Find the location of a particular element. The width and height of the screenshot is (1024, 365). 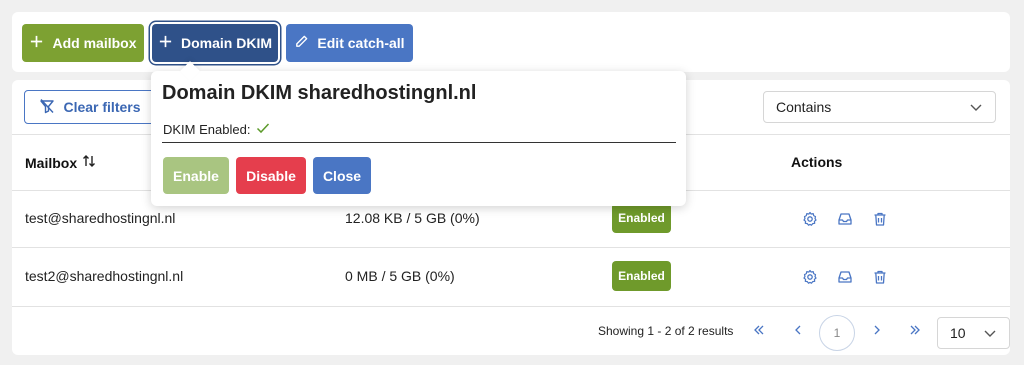

clear-filters-button: Clear filters is located at coordinates (90, 107).